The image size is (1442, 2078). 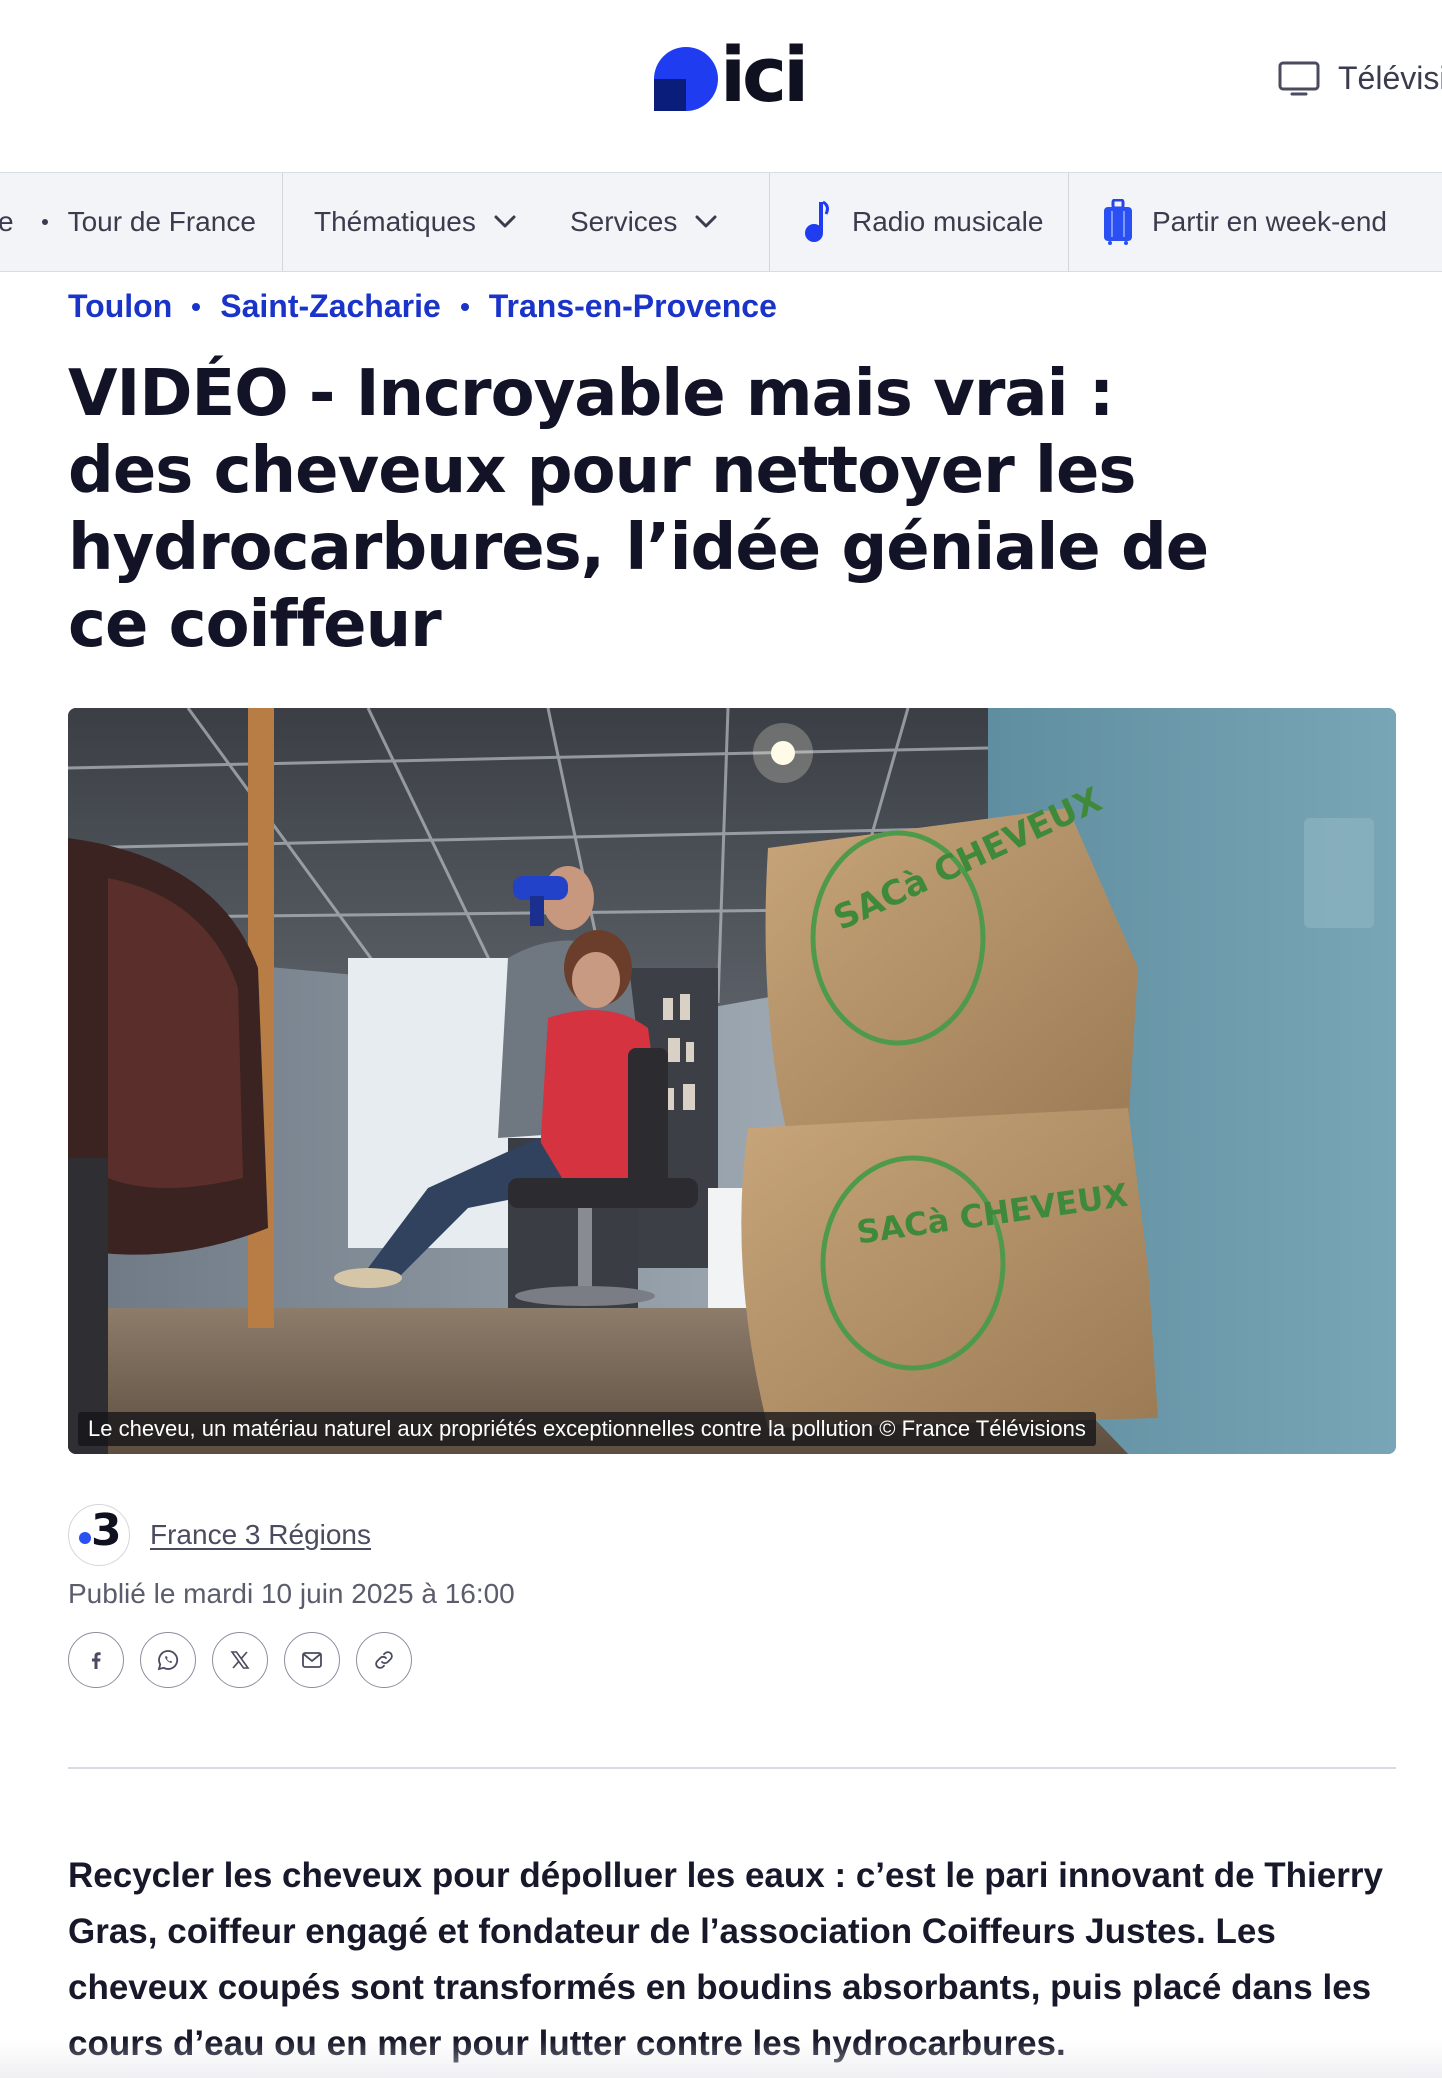 I want to click on share-whatsapp-button, so click(x=168, y=1660).